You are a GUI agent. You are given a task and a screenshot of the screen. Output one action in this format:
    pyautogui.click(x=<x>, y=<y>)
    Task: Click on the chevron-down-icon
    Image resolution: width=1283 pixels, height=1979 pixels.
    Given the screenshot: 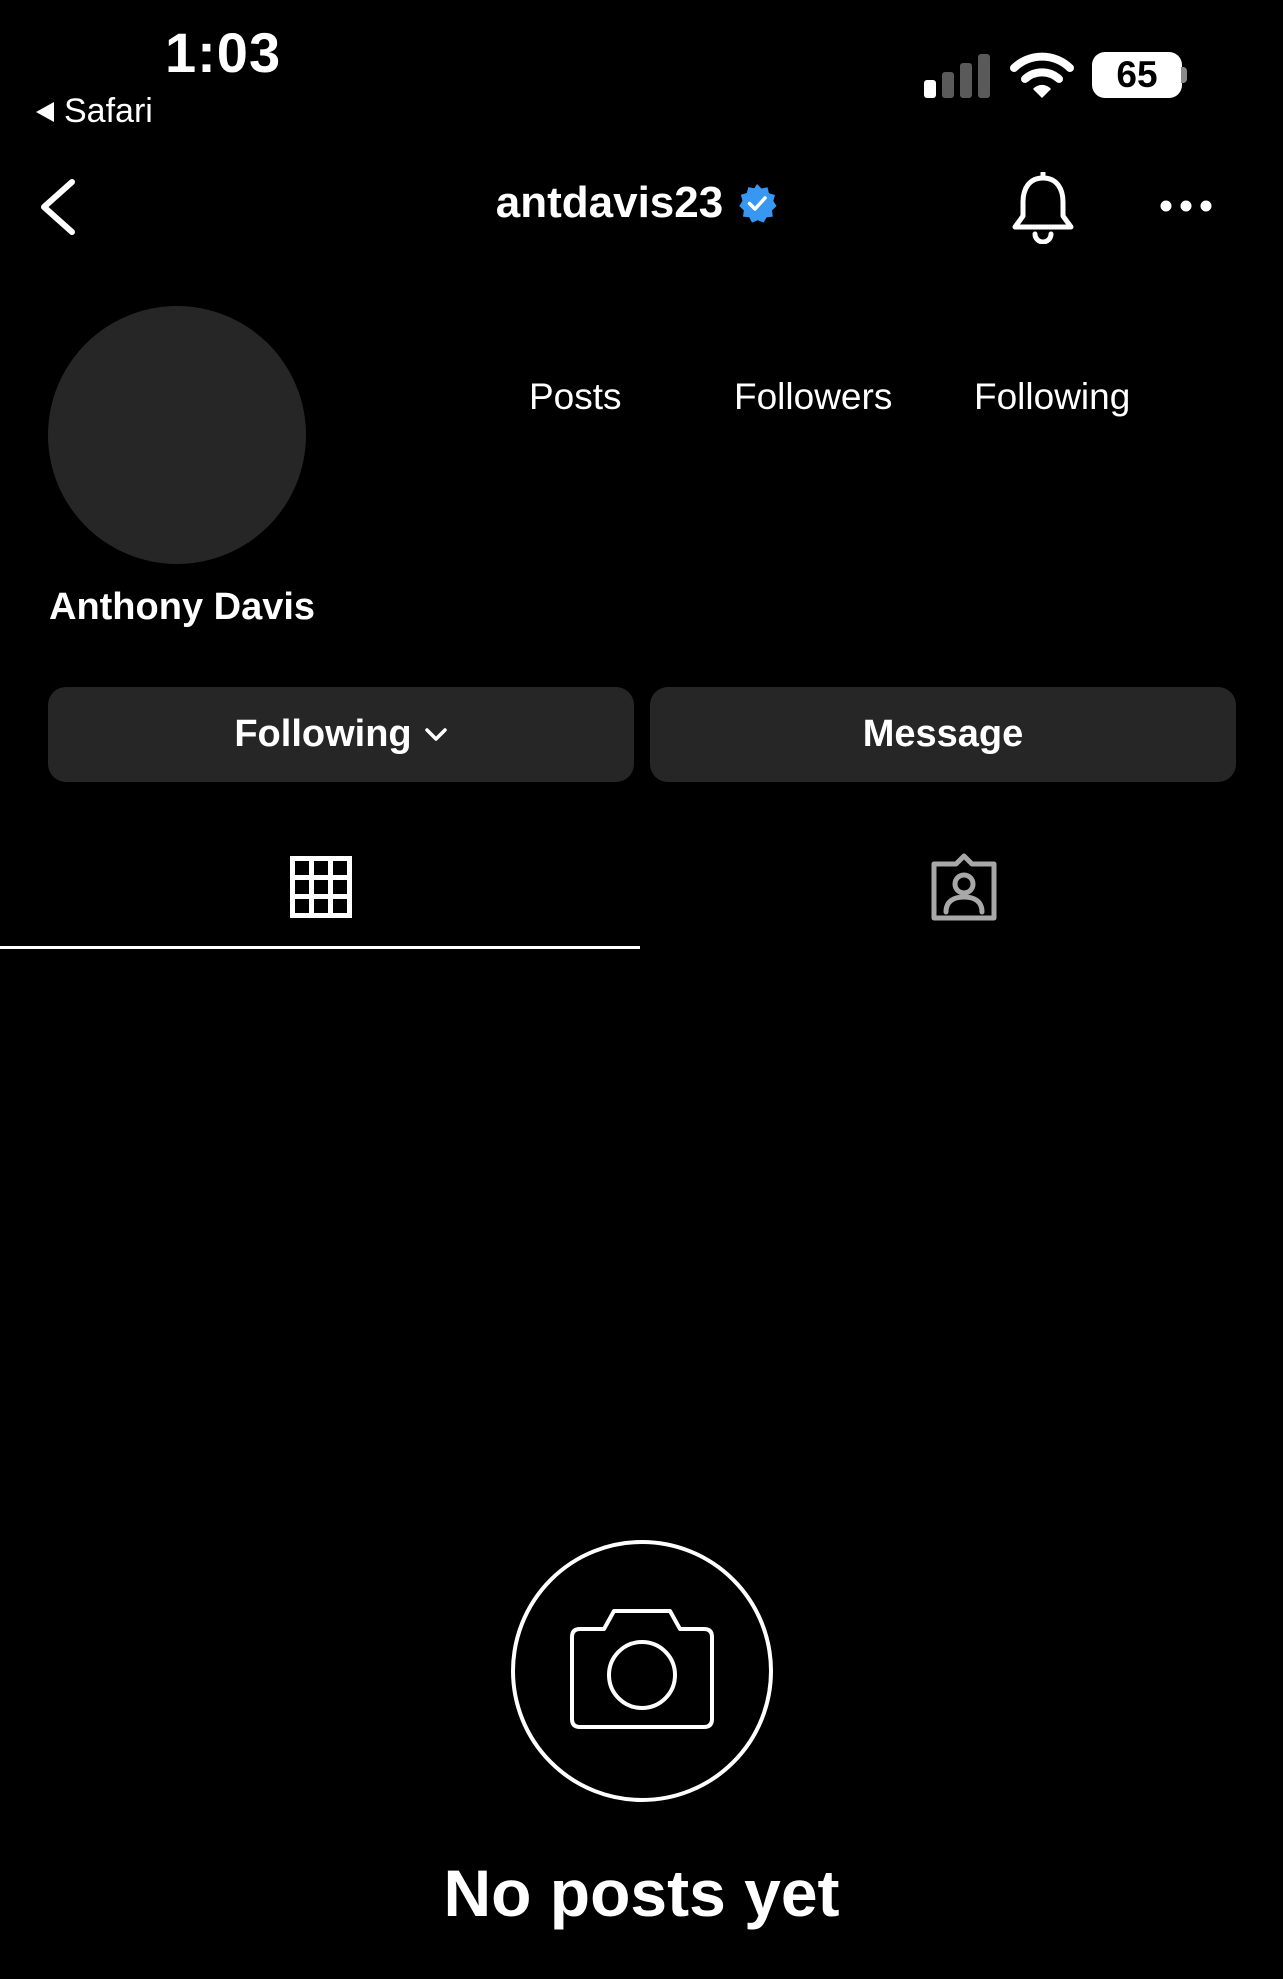 What is the action you would take?
    pyautogui.click(x=435, y=734)
    